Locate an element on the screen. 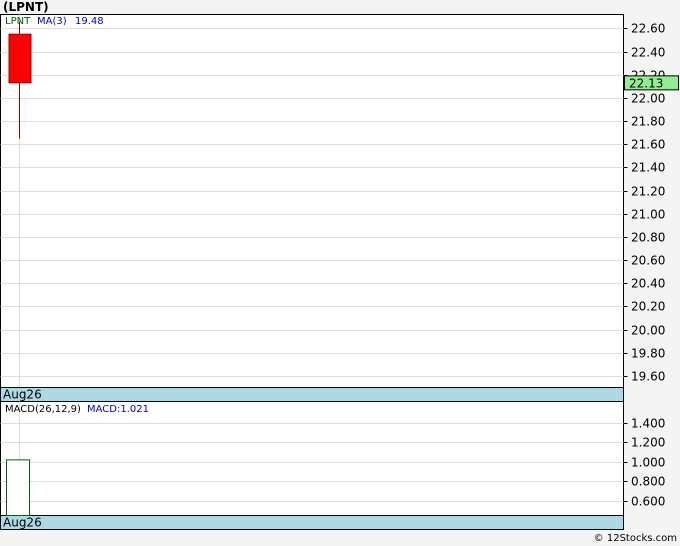  price-tick-label: 20.80 is located at coordinates (648, 238).